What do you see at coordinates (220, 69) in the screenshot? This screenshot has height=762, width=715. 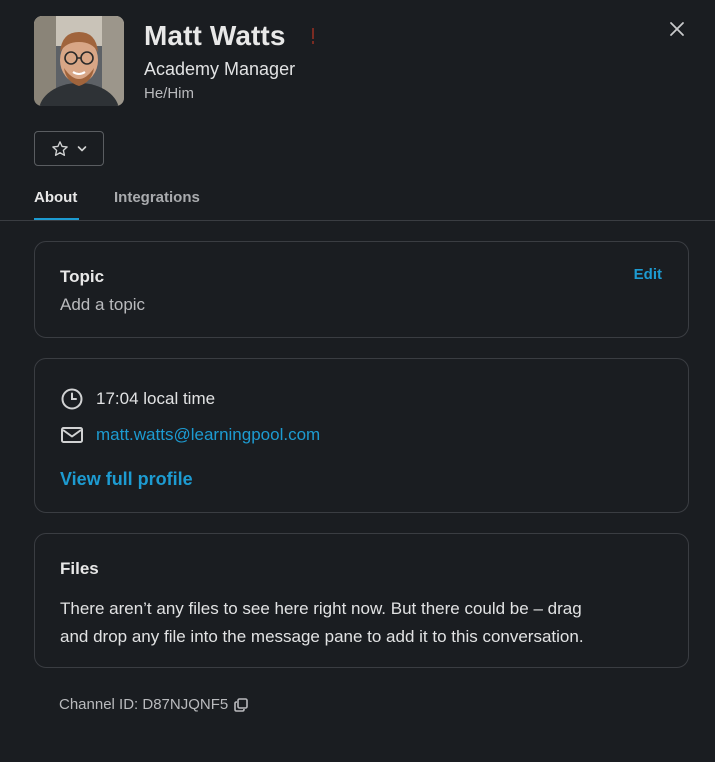 I see `profile-title: Academy Manager` at bounding box center [220, 69].